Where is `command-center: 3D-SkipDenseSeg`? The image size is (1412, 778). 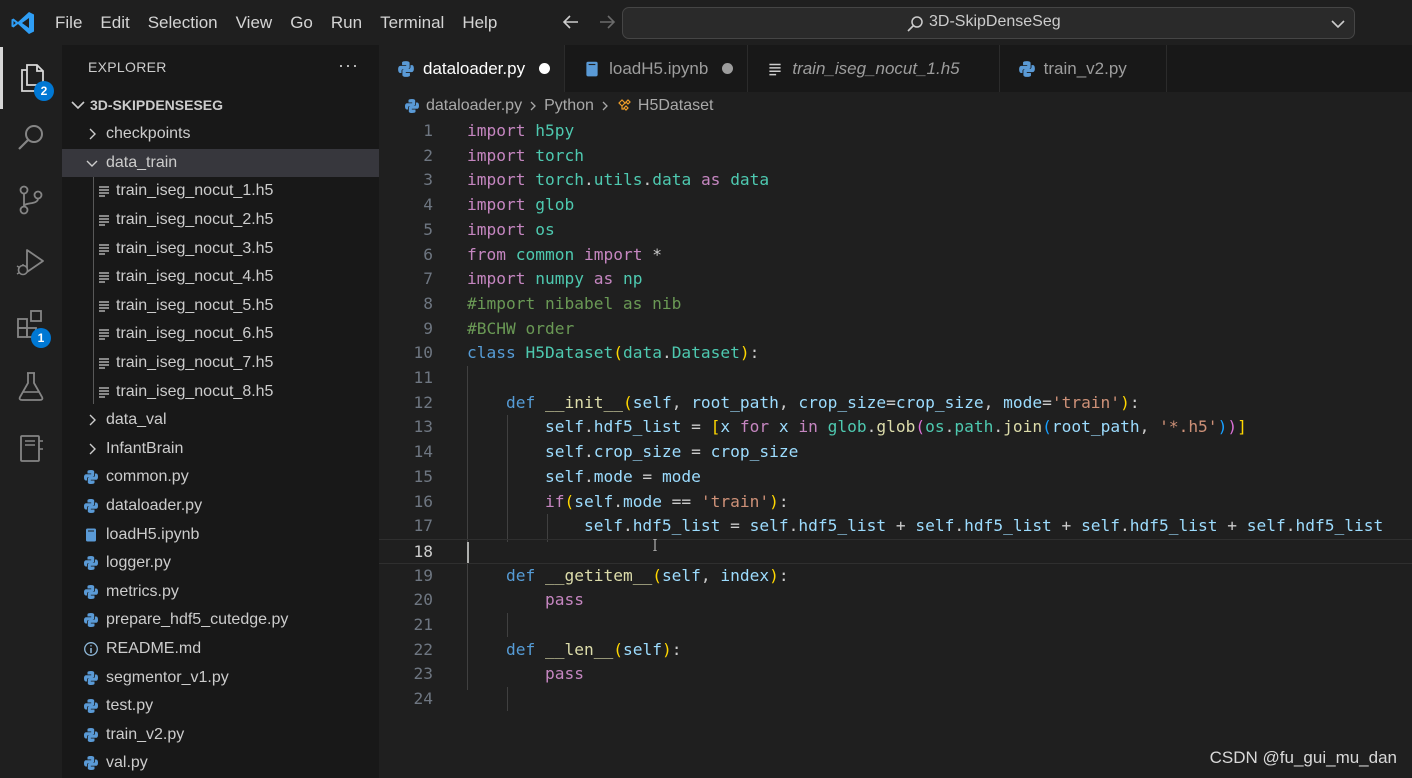 command-center: 3D-SkipDenseSeg is located at coordinates (988, 23).